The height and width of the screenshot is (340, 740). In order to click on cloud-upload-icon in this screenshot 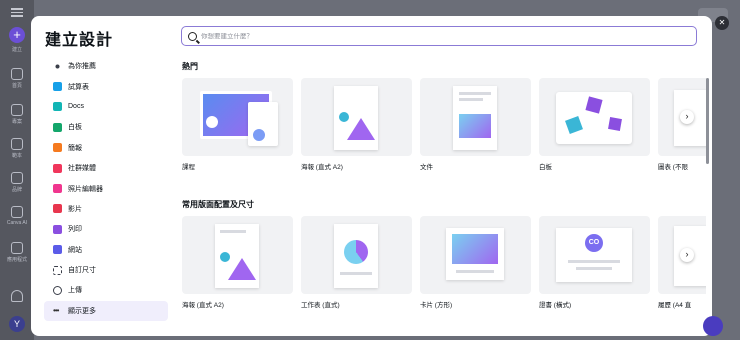, I will do `click(57, 290)`.